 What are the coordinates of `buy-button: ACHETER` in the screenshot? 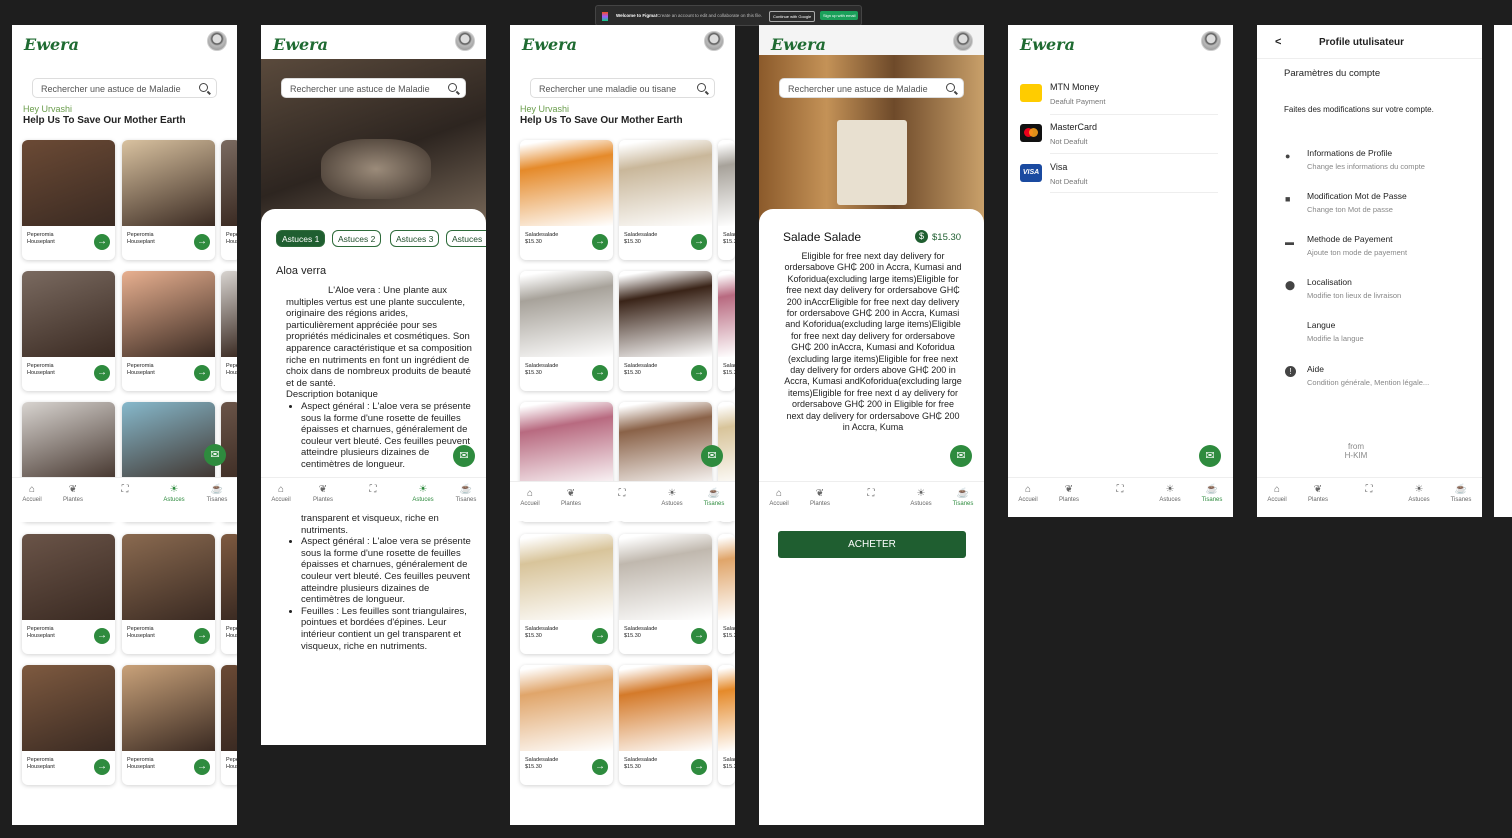 It's located at (872, 544).